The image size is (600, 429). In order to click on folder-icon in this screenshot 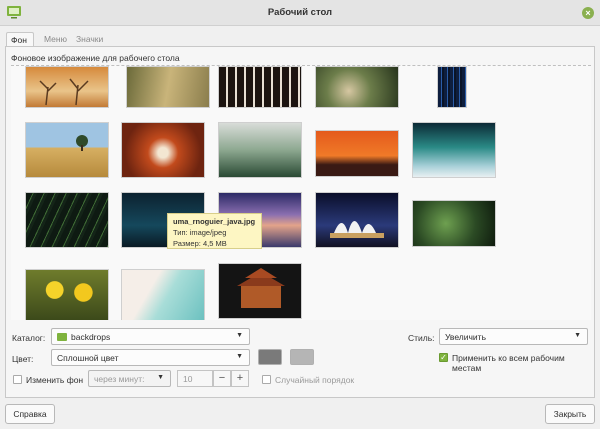, I will do `click(62, 337)`.